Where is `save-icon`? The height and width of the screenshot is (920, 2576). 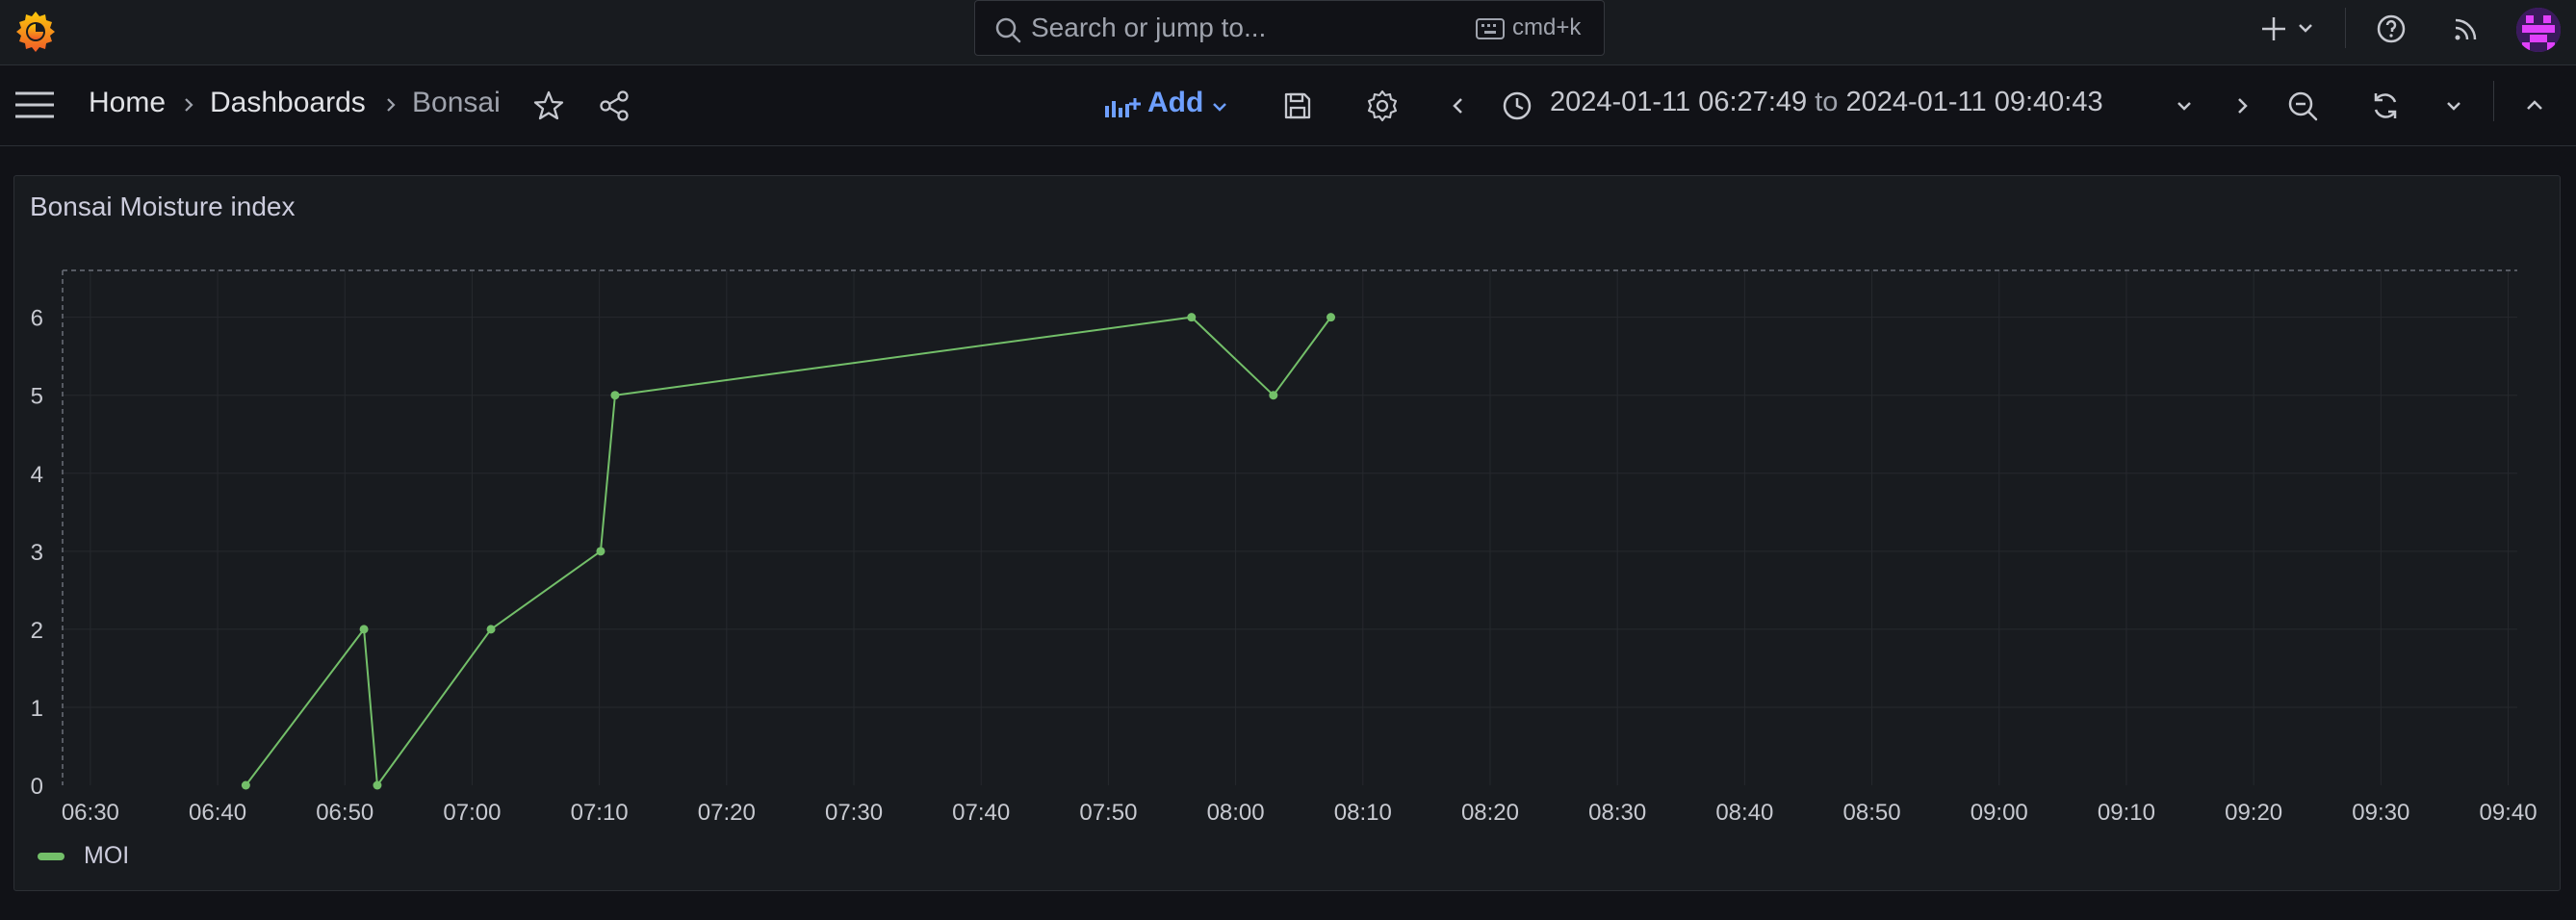
save-icon is located at coordinates (1297, 106).